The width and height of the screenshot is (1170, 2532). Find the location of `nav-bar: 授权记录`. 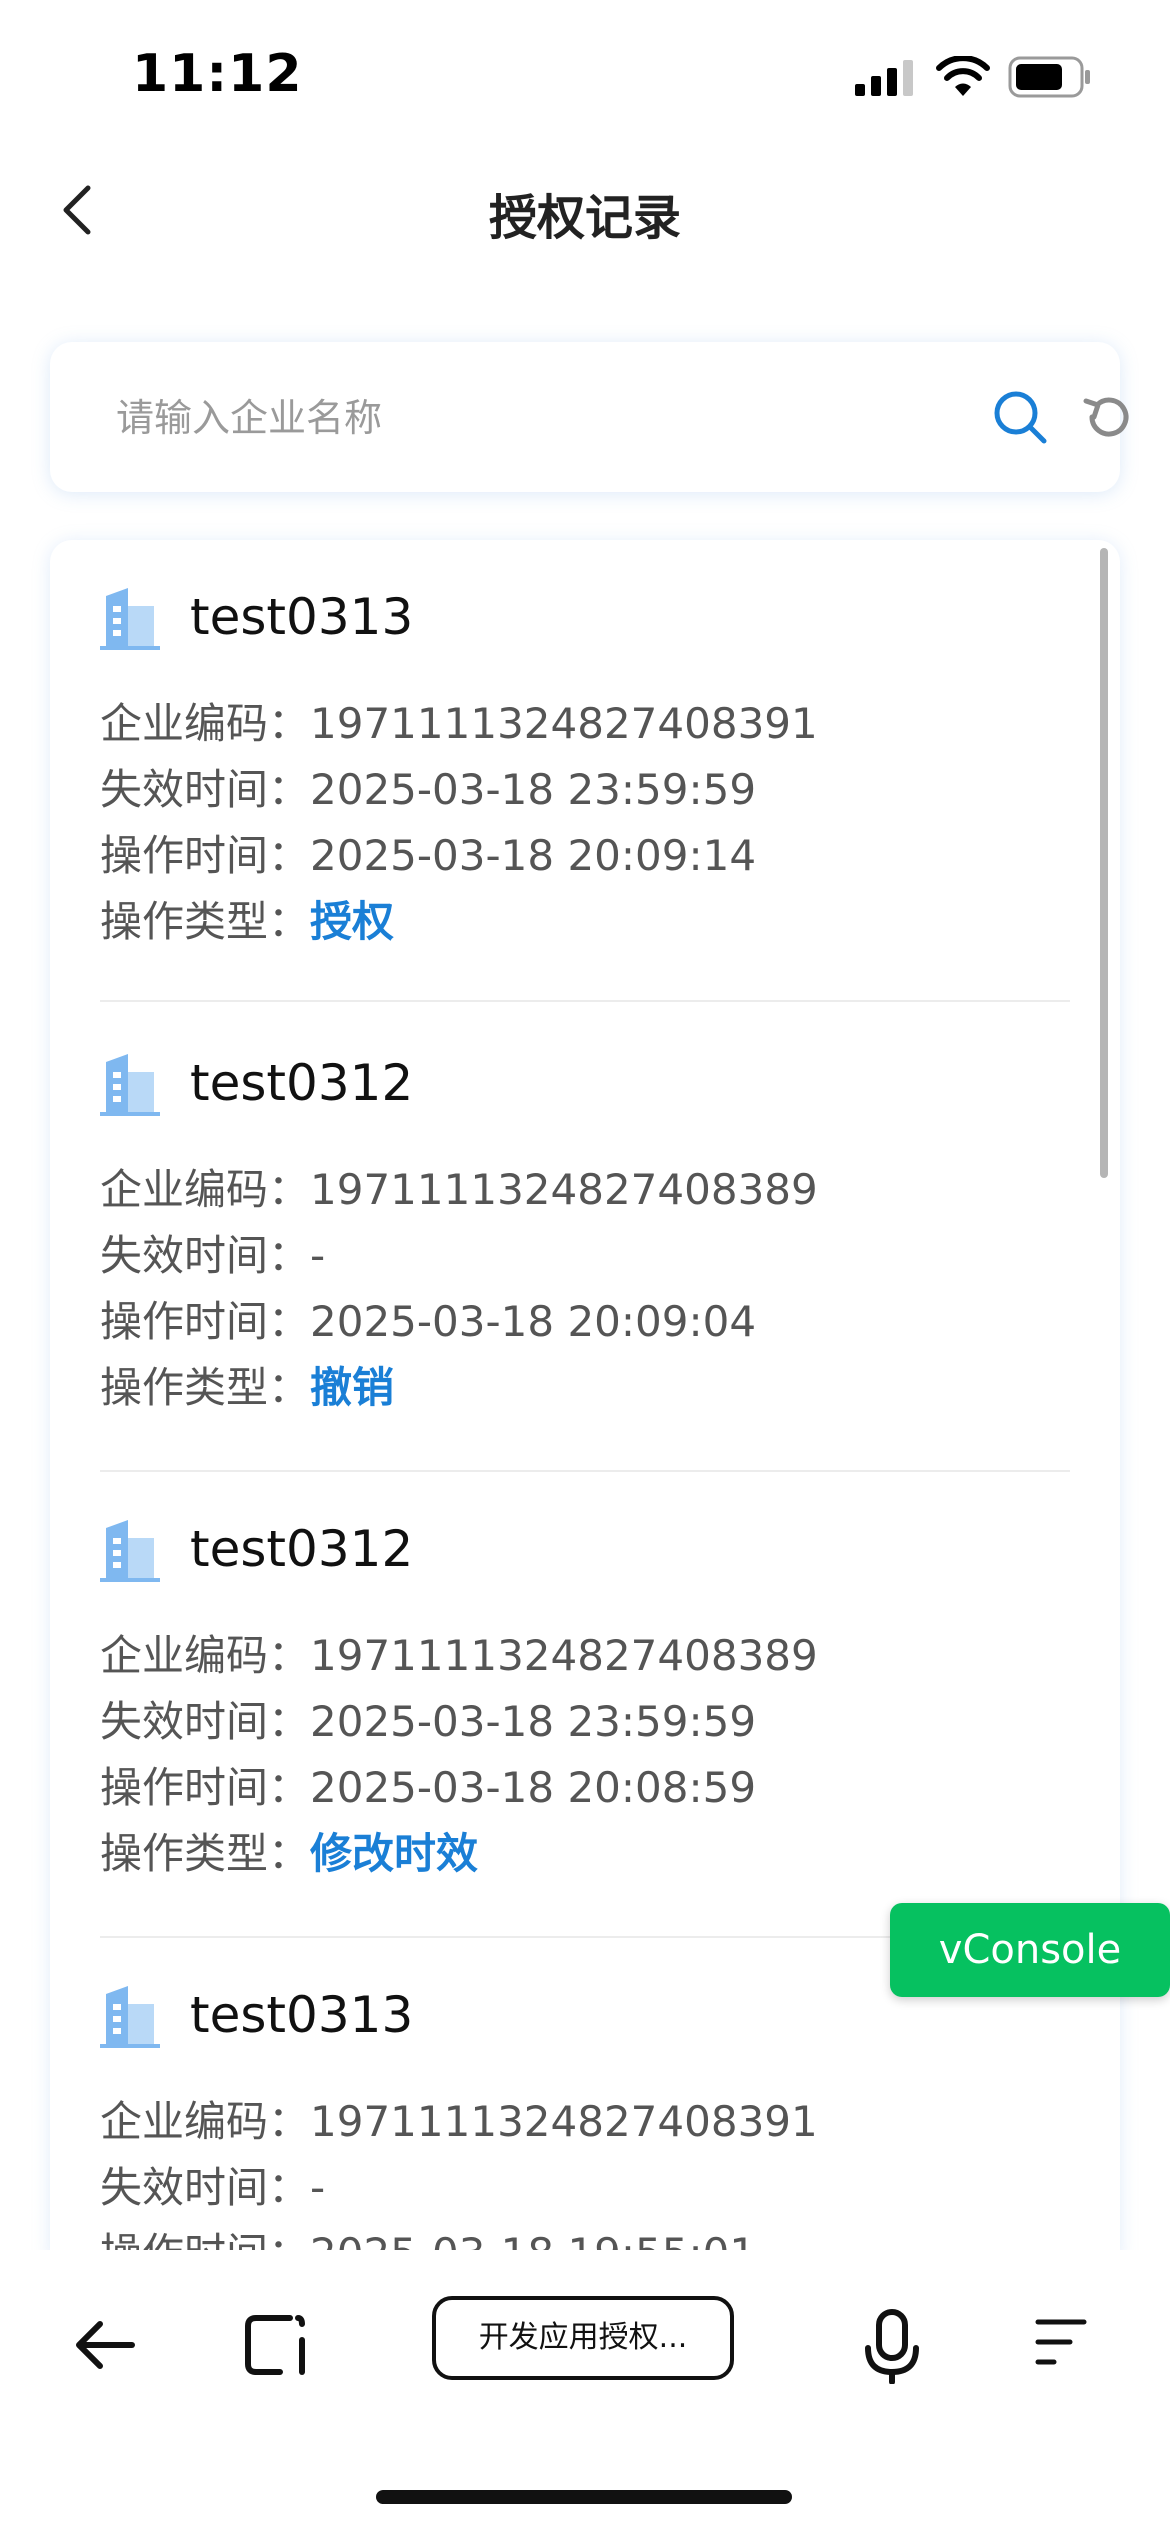

nav-bar: 授权记录 is located at coordinates (585, 210).